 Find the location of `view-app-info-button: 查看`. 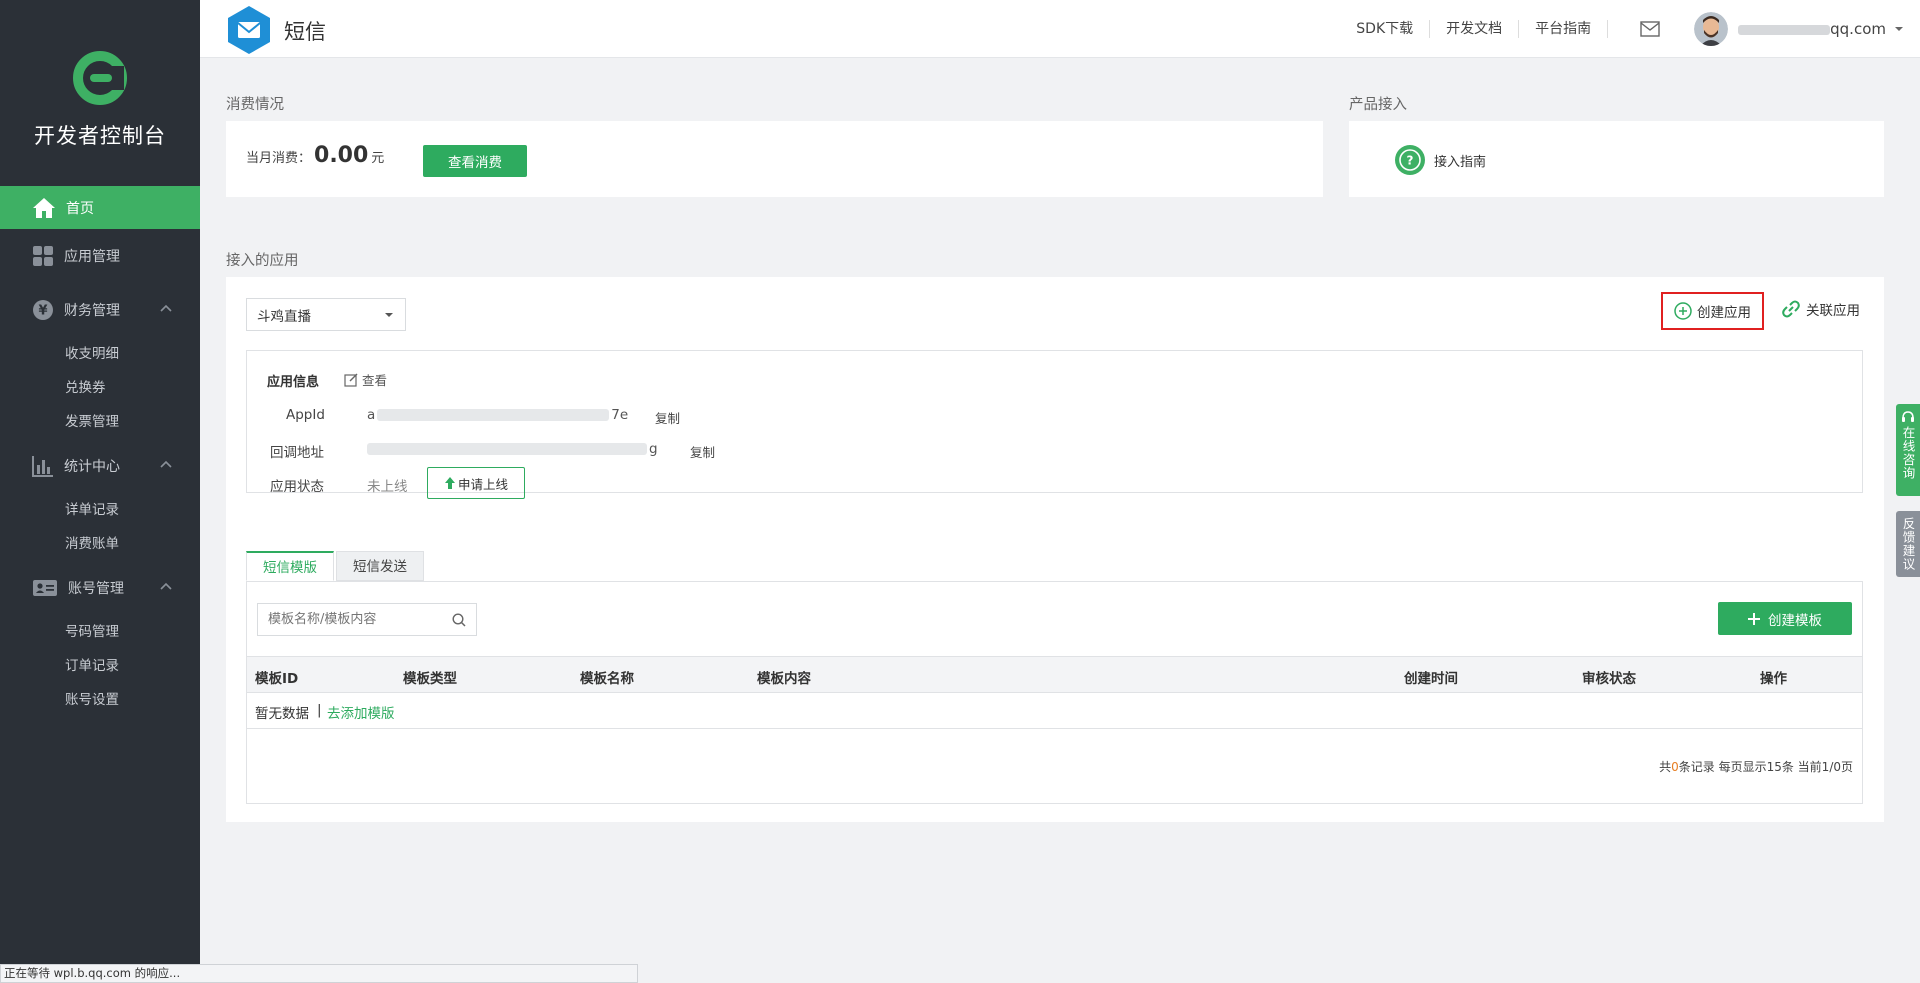

view-app-info-button: 查看 is located at coordinates (365, 379).